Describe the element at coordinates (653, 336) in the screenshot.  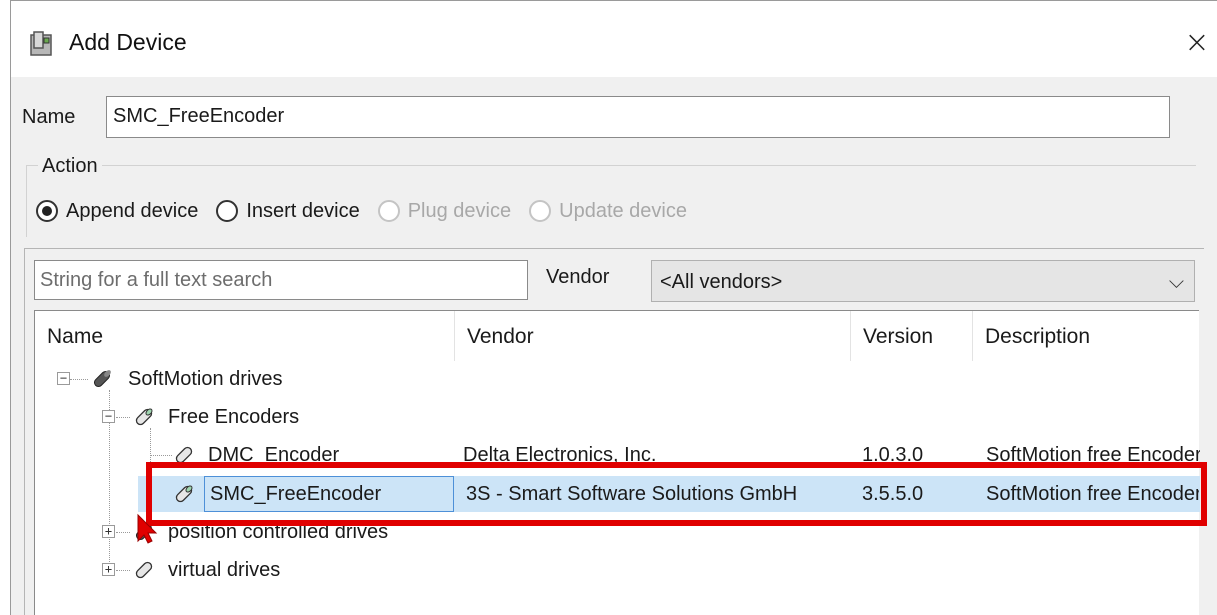
I see `column-header-vendor: Vendor` at that location.